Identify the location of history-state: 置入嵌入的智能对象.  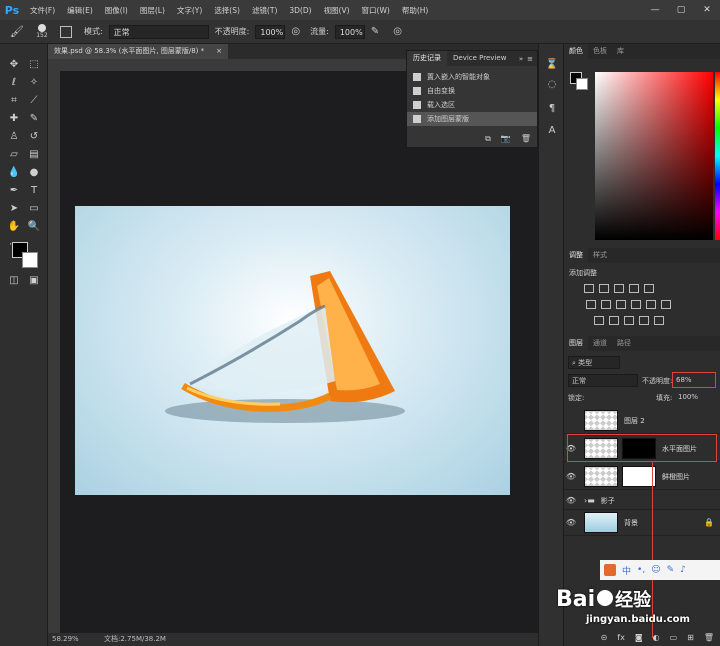
(472, 77).